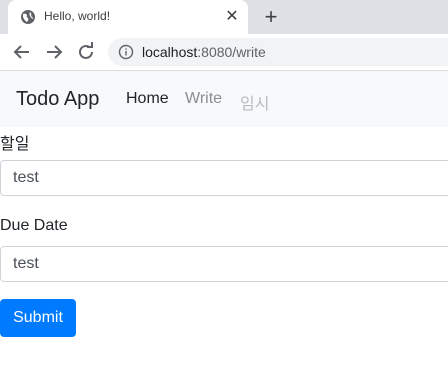  What do you see at coordinates (54, 52) in the screenshot?
I see `forward-arrow-icon` at bounding box center [54, 52].